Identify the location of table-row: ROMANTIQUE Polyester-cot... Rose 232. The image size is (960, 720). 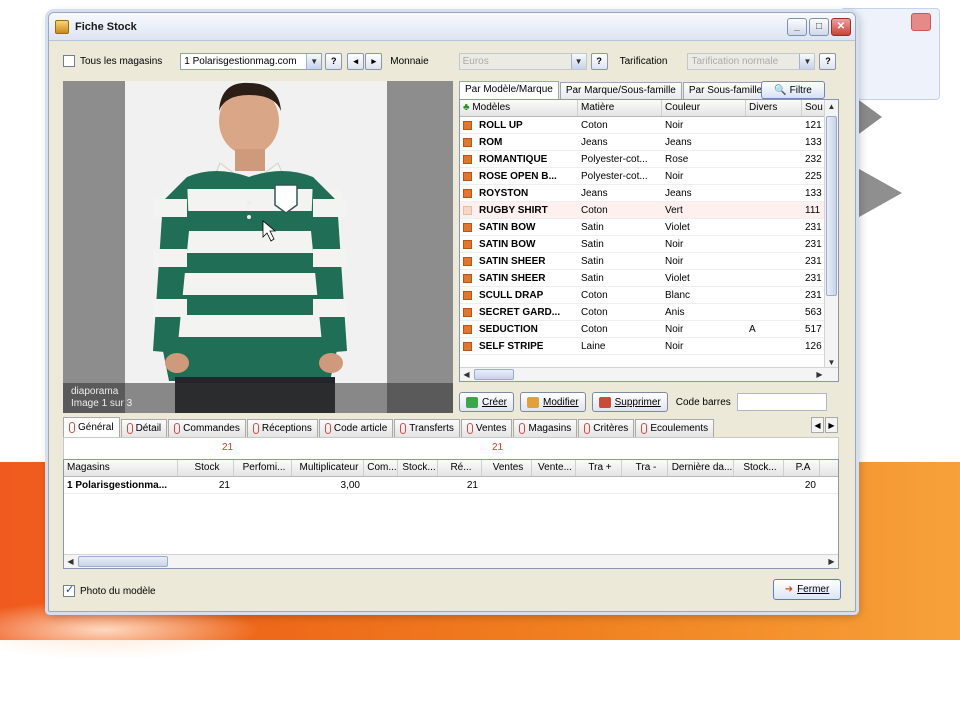
(649, 159).